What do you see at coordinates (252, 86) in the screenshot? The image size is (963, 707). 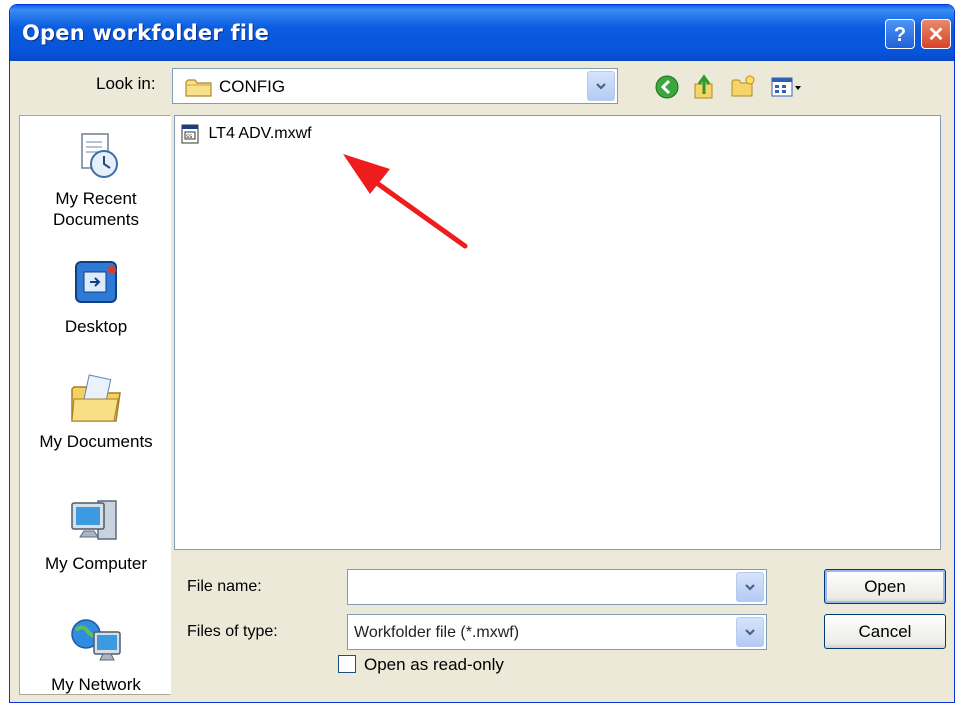 I see `look-in-value: CONFIG` at bounding box center [252, 86].